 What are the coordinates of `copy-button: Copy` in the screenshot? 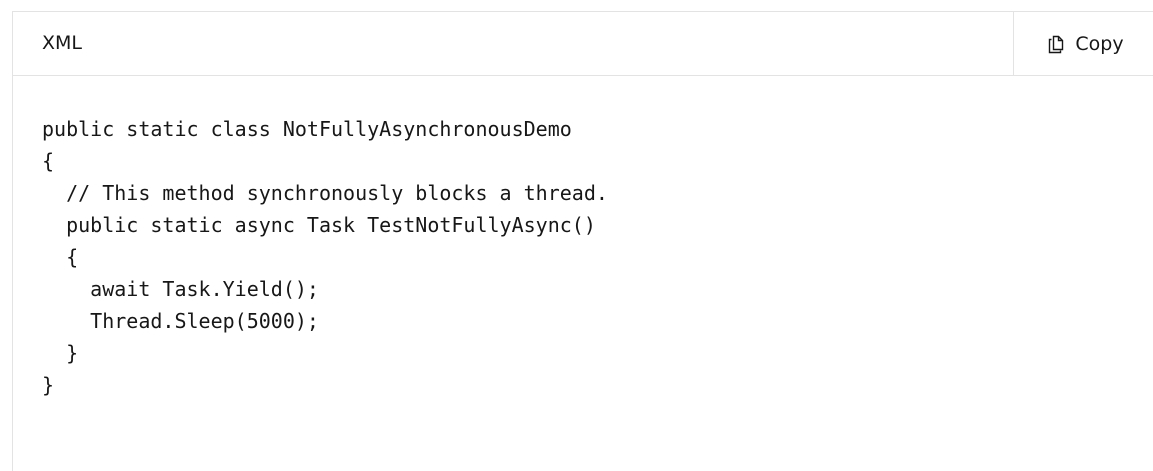 It's located at (1083, 43).